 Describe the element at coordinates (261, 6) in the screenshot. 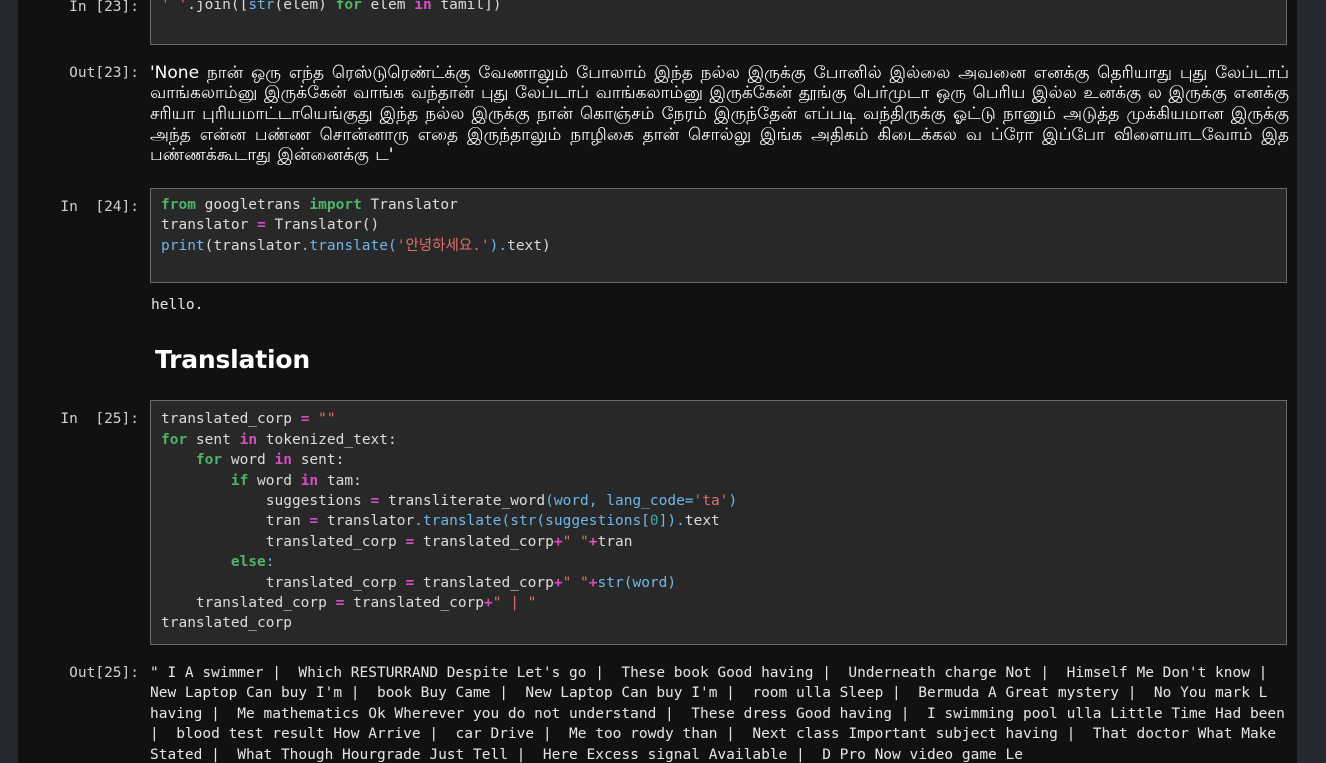

I see `token-str-builtin: str` at that location.